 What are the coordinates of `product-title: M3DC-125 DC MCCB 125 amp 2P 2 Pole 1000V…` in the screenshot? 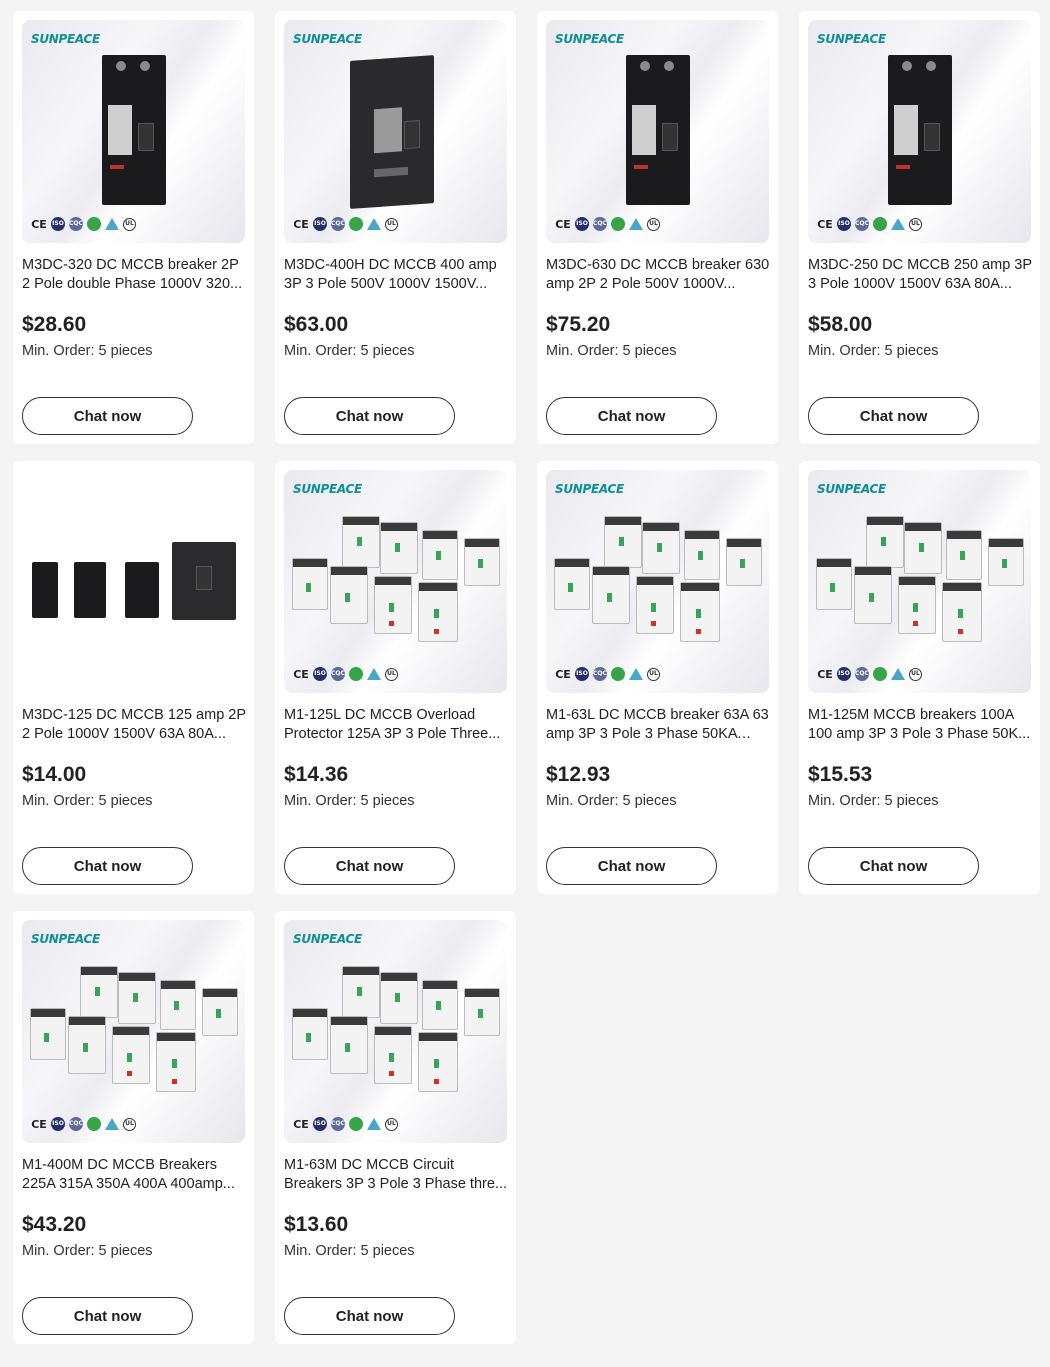 It's located at (134, 725).